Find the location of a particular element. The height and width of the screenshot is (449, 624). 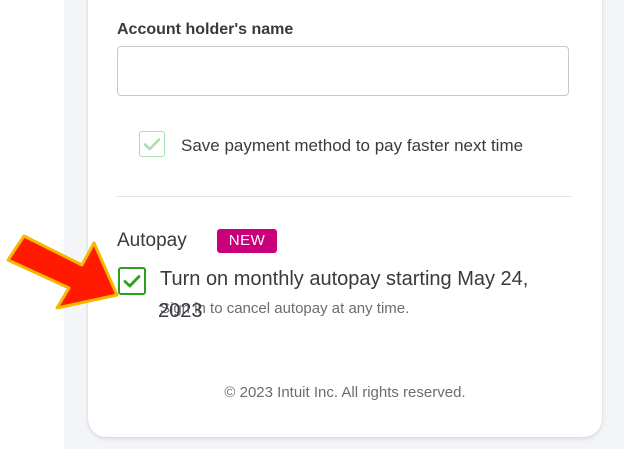

new-badge: NEW is located at coordinates (247, 241).